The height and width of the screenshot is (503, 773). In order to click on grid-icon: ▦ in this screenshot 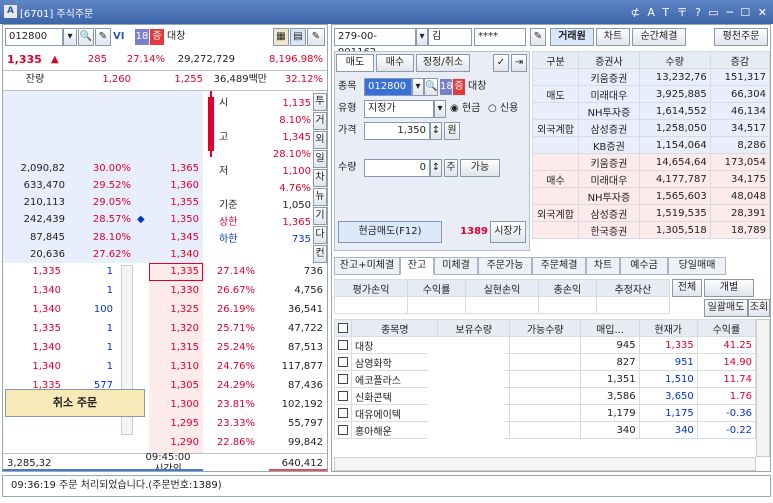, I will do `click(281, 37)`.